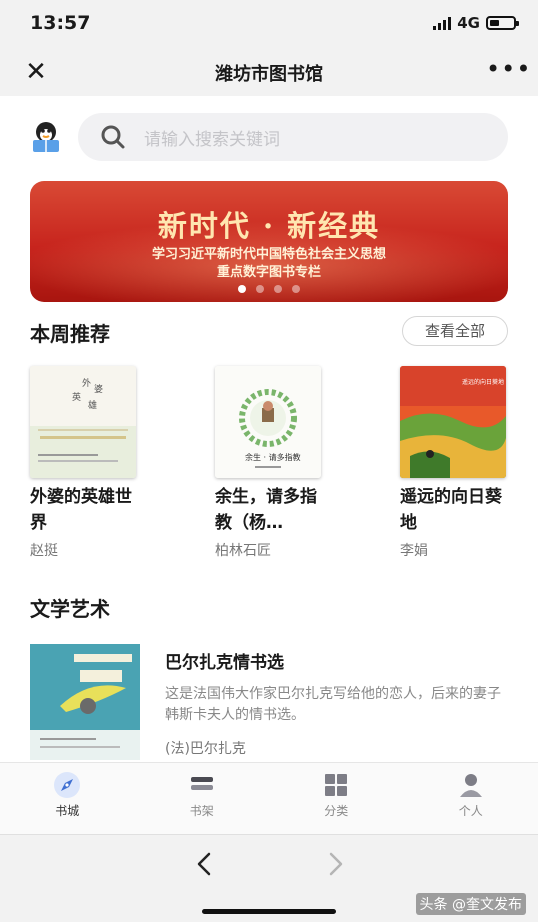 Image resolution: width=538 pixels, height=922 pixels. I want to click on promo-banner: 新时代 · 新经典 学习习近平新时代中国特色社会主义思想 重点数字图书专栏, so click(269, 241).